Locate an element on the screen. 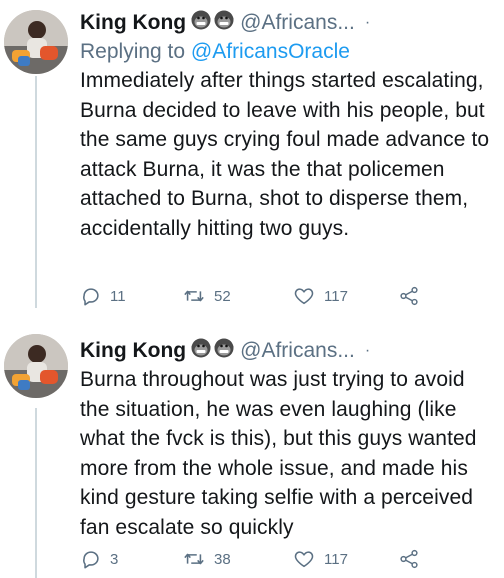 The width and height of the screenshot is (504, 578). replying-to: Replying to @AfricansOracle is located at coordinates (287, 52).